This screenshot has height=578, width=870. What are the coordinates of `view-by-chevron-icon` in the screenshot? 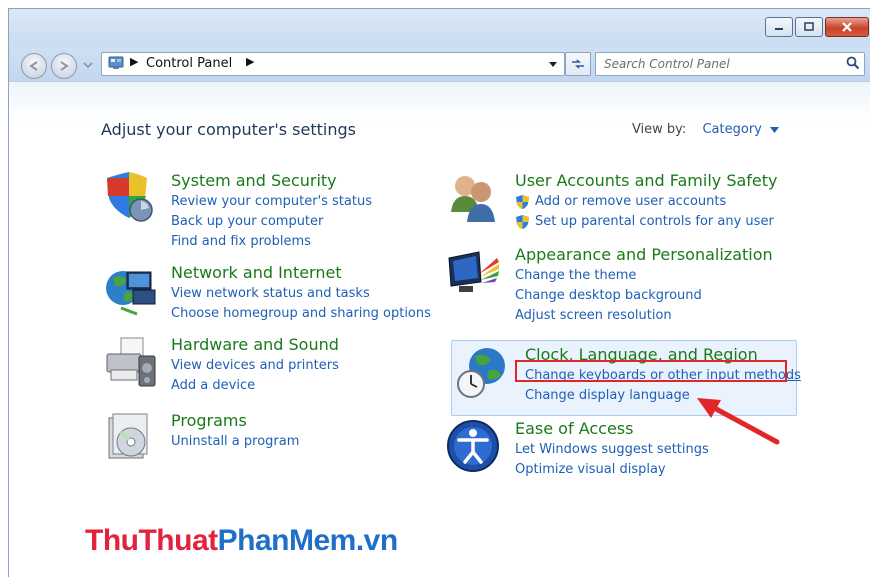 It's located at (774, 130).